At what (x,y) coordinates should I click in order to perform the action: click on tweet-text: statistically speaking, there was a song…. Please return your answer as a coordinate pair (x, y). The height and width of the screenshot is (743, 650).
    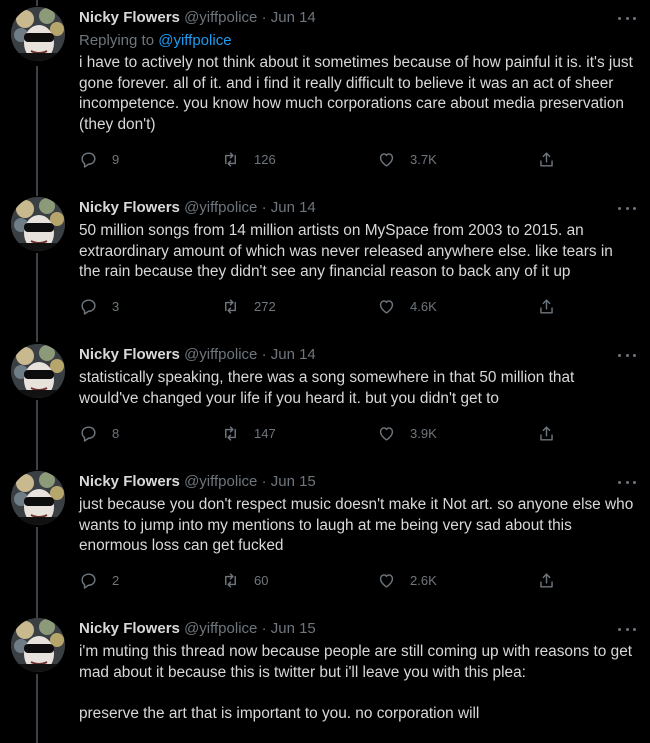
    Looking at the image, I should click on (329, 388).